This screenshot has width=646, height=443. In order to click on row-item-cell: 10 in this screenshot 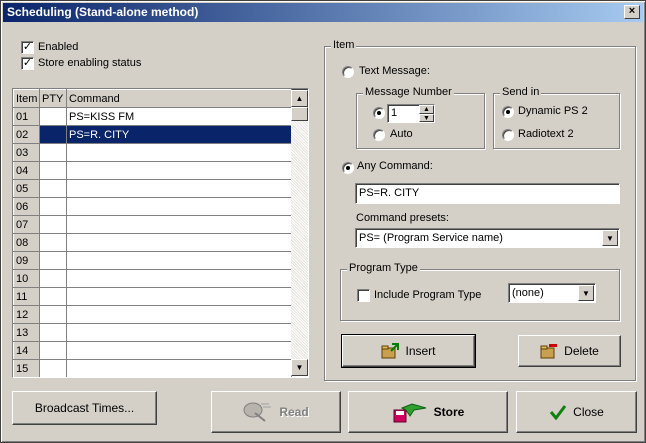, I will do `click(26, 278)`.